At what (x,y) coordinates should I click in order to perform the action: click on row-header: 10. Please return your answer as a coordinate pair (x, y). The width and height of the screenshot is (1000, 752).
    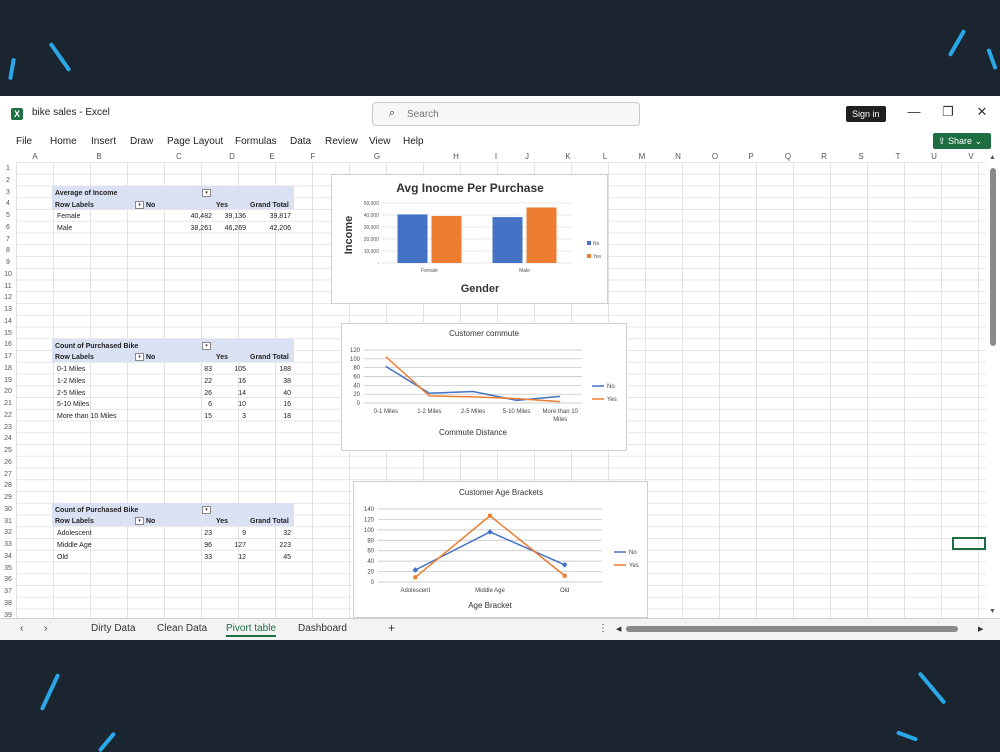
    Looking at the image, I should click on (8, 274).